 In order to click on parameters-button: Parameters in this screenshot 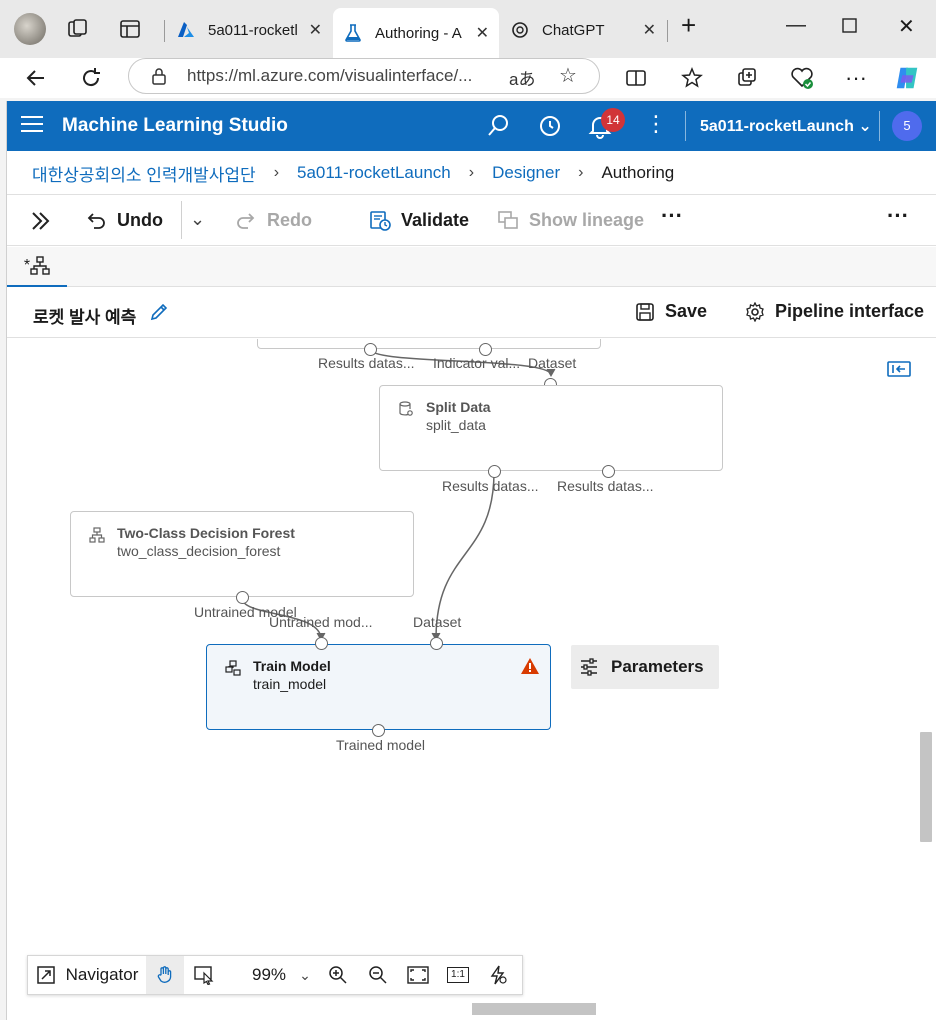, I will do `click(645, 667)`.